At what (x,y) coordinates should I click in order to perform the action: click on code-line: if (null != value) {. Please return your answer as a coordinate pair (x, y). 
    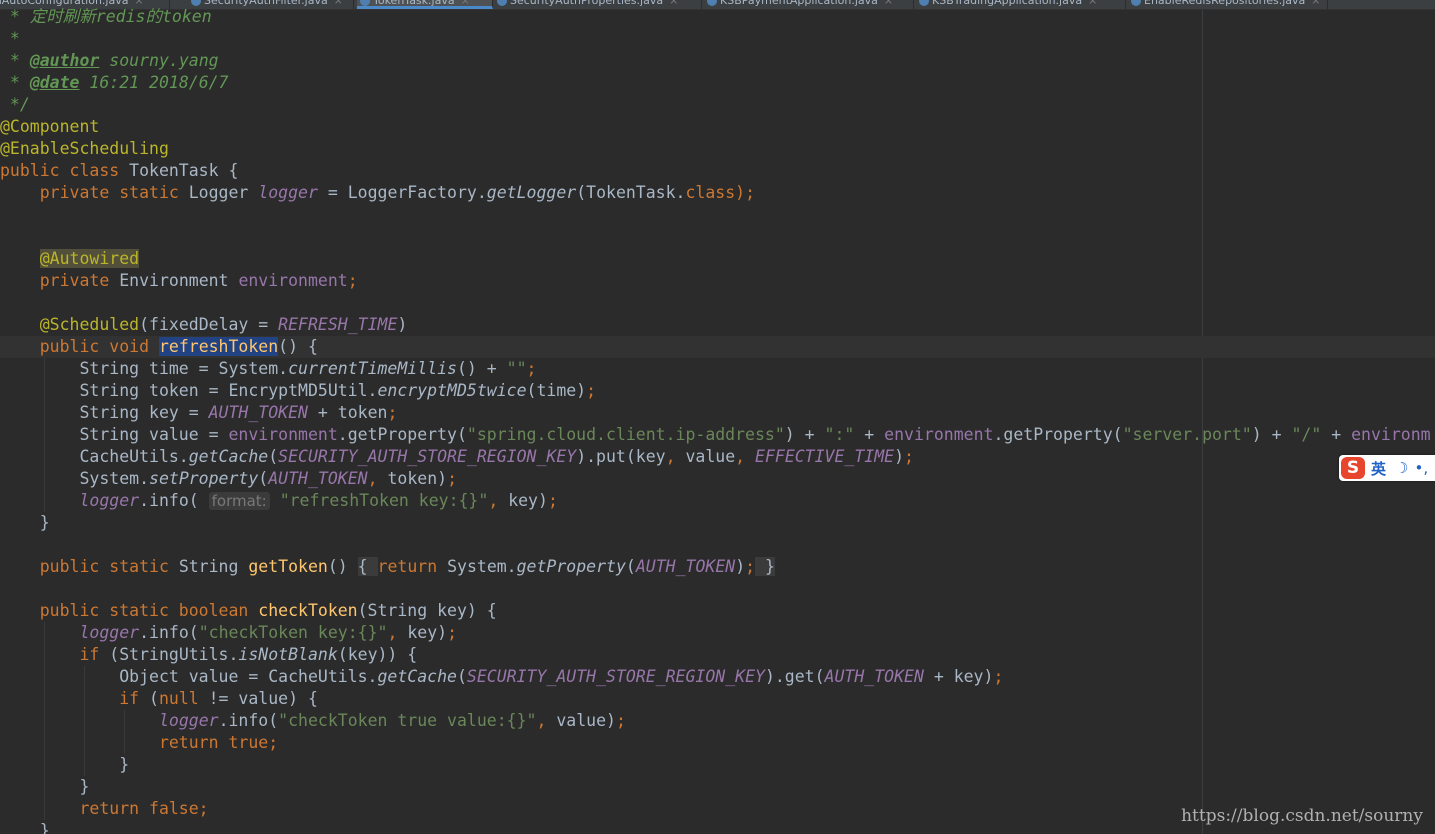
    Looking at the image, I should click on (717, 699).